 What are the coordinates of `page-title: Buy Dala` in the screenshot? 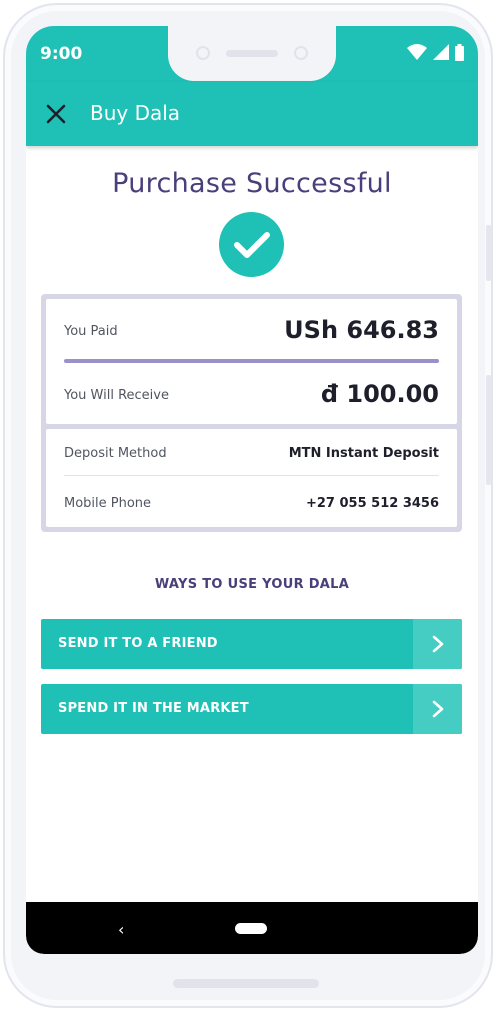 It's located at (135, 113).